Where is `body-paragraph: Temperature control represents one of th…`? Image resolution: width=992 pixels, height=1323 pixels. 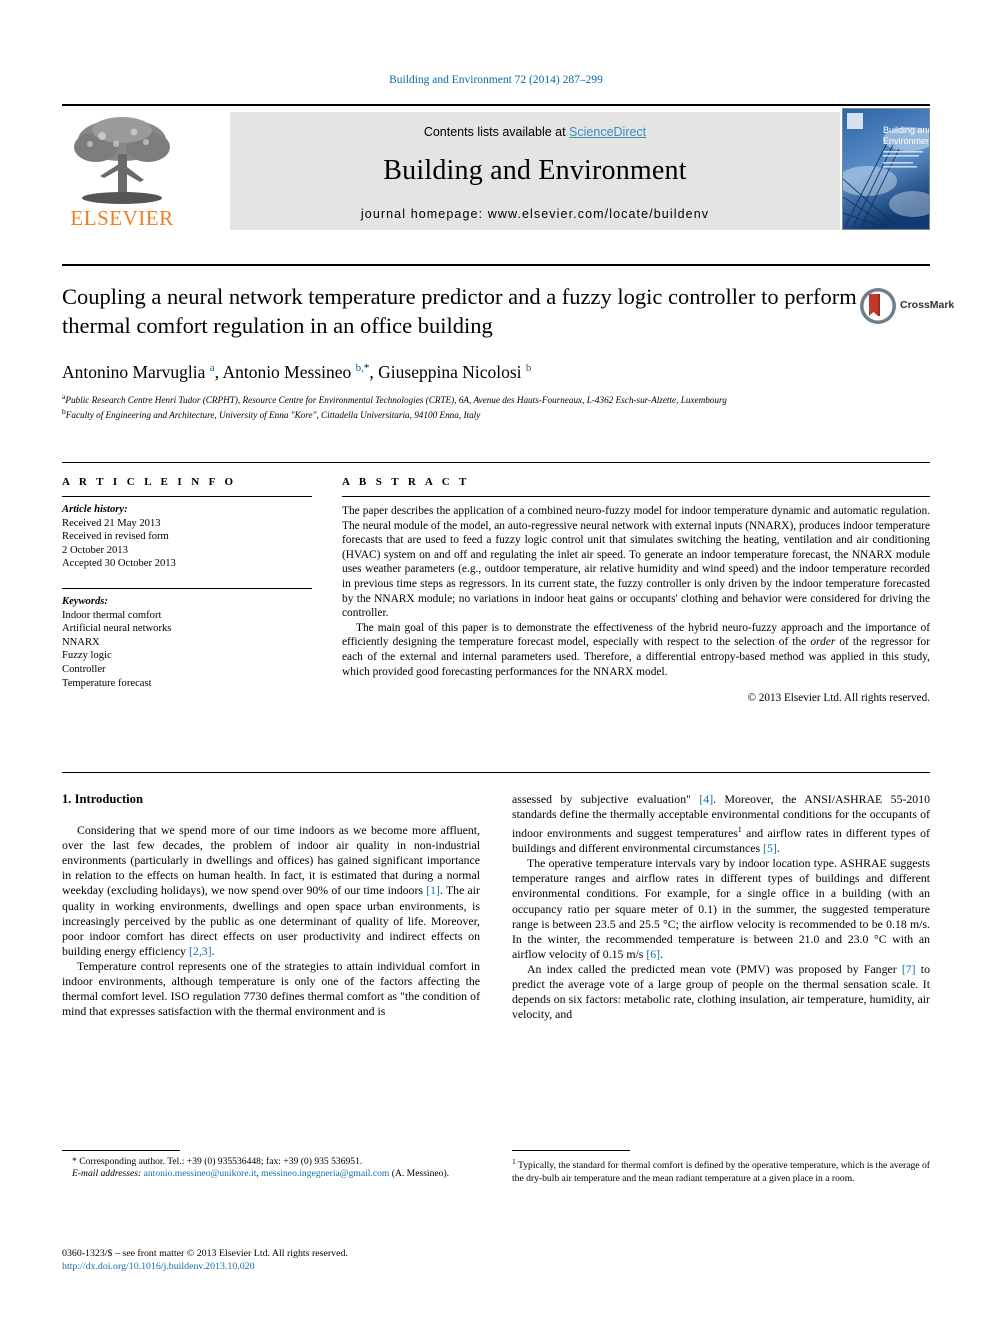
body-paragraph: Temperature control represents one of th… is located at coordinates (271, 988).